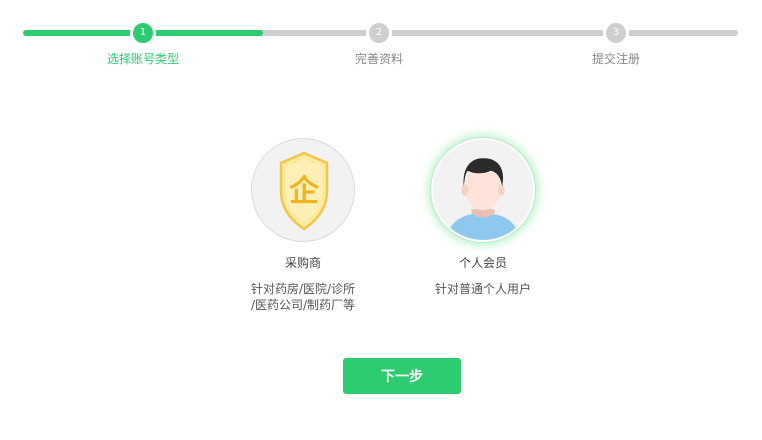 The width and height of the screenshot is (762, 440). Describe the element at coordinates (402, 376) in the screenshot. I see `next-step-button: 下一步` at that location.